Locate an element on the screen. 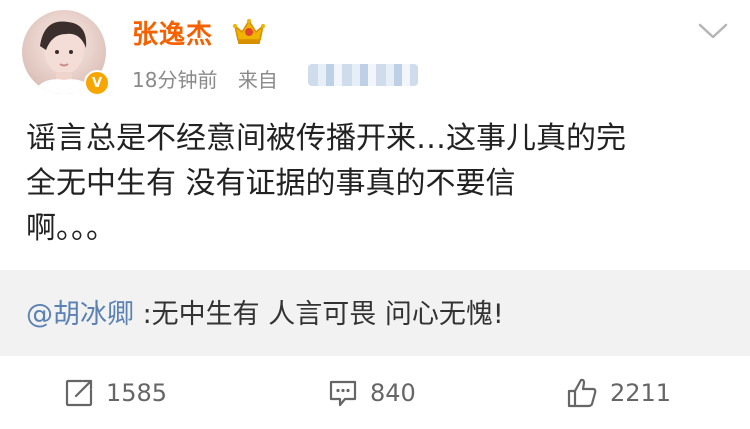  repost-icon is located at coordinates (79, 393).